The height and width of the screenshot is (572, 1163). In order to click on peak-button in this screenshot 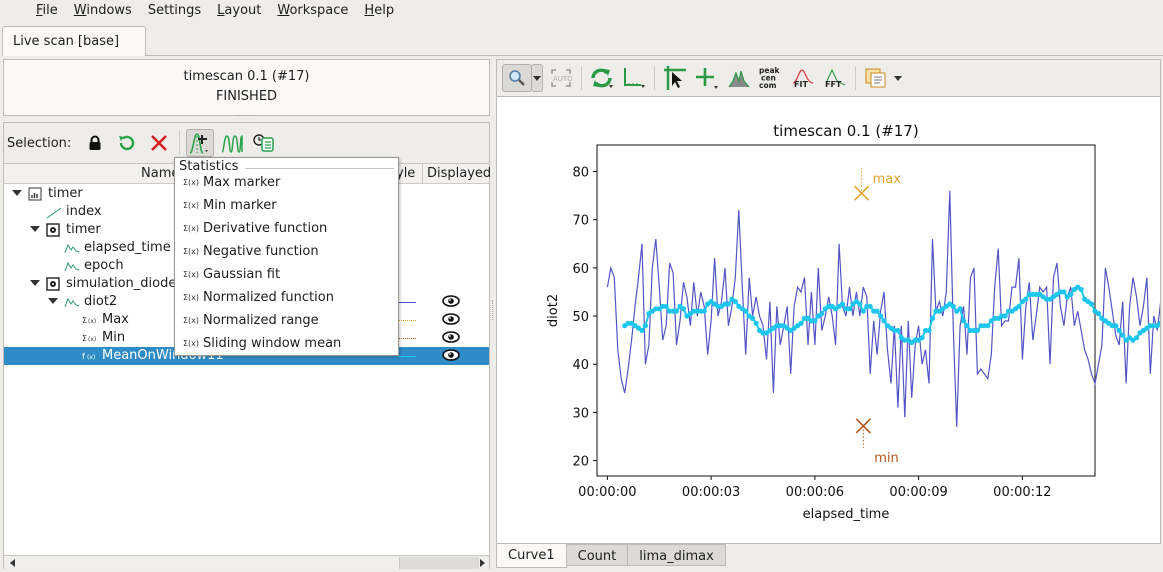, I will do `click(739, 78)`.